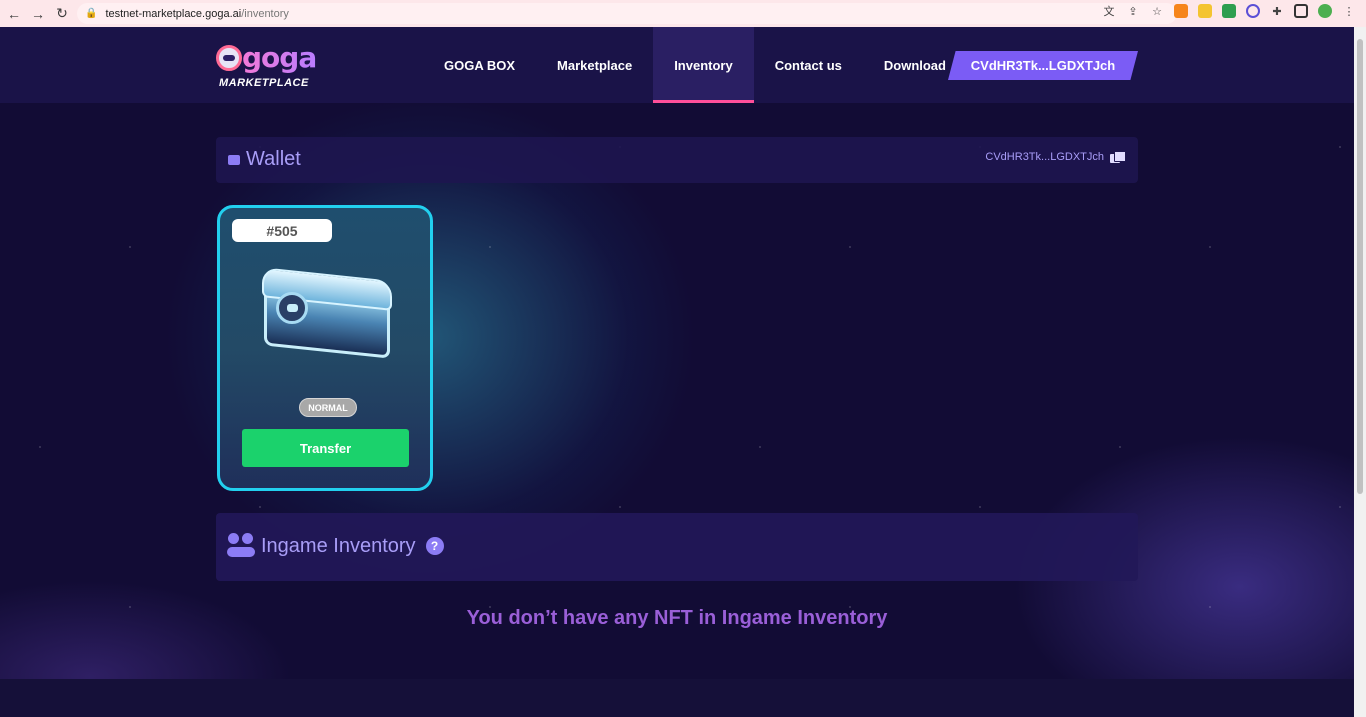 The image size is (1366, 717). I want to click on share-icon: ⇪, so click(1133, 11).